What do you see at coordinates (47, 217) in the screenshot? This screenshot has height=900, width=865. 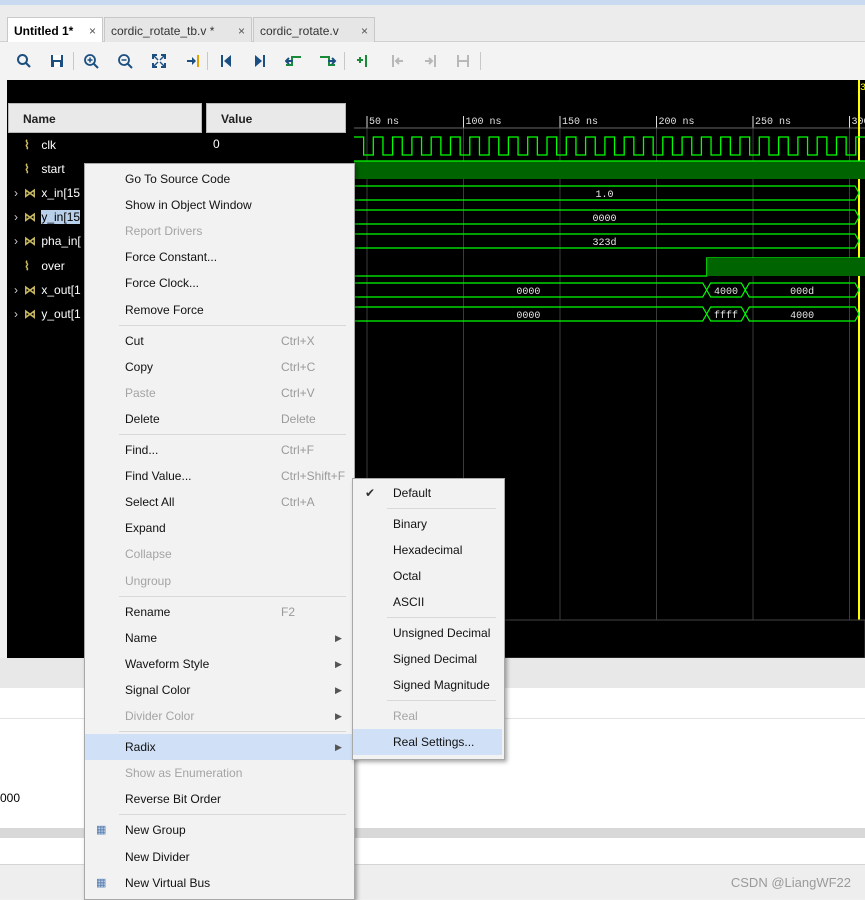 I see `signal-row: ›⋈ y_in[15` at bounding box center [47, 217].